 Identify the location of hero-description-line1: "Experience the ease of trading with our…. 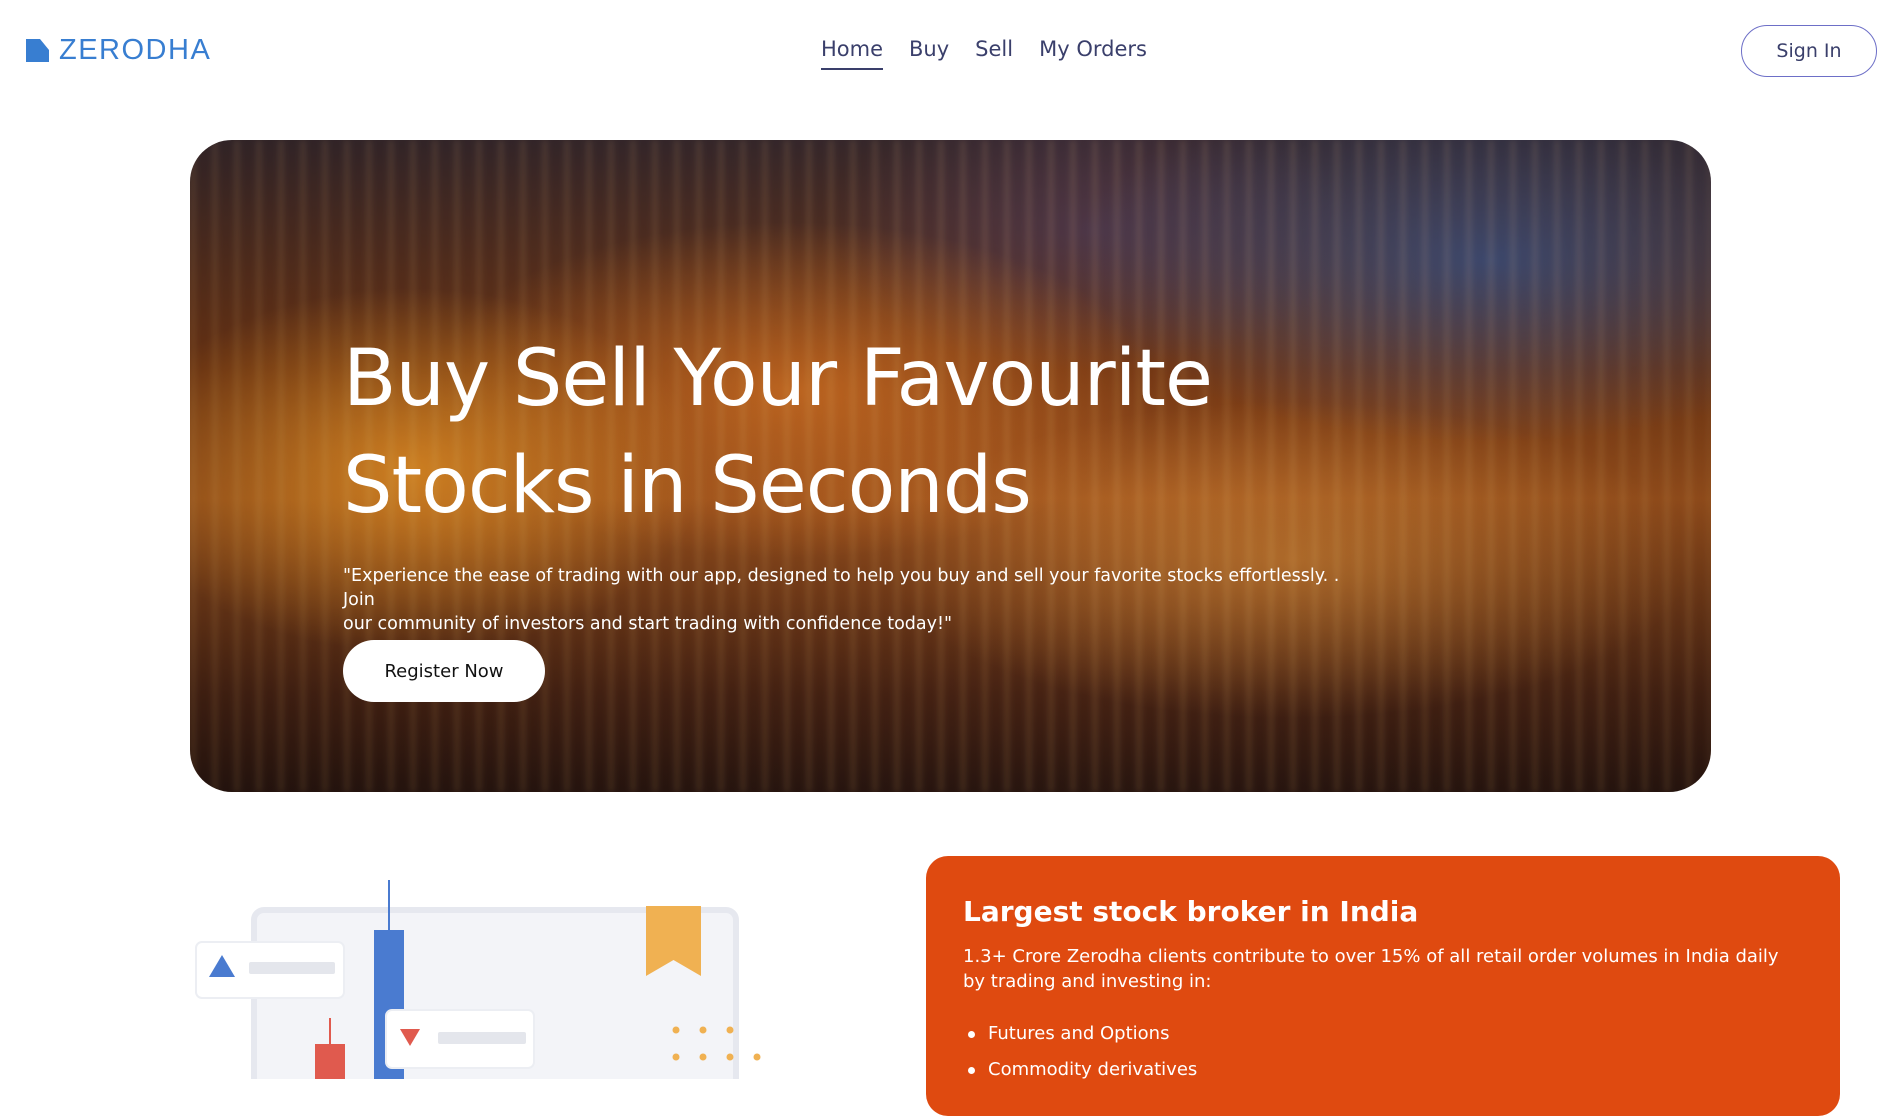
(841, 588).